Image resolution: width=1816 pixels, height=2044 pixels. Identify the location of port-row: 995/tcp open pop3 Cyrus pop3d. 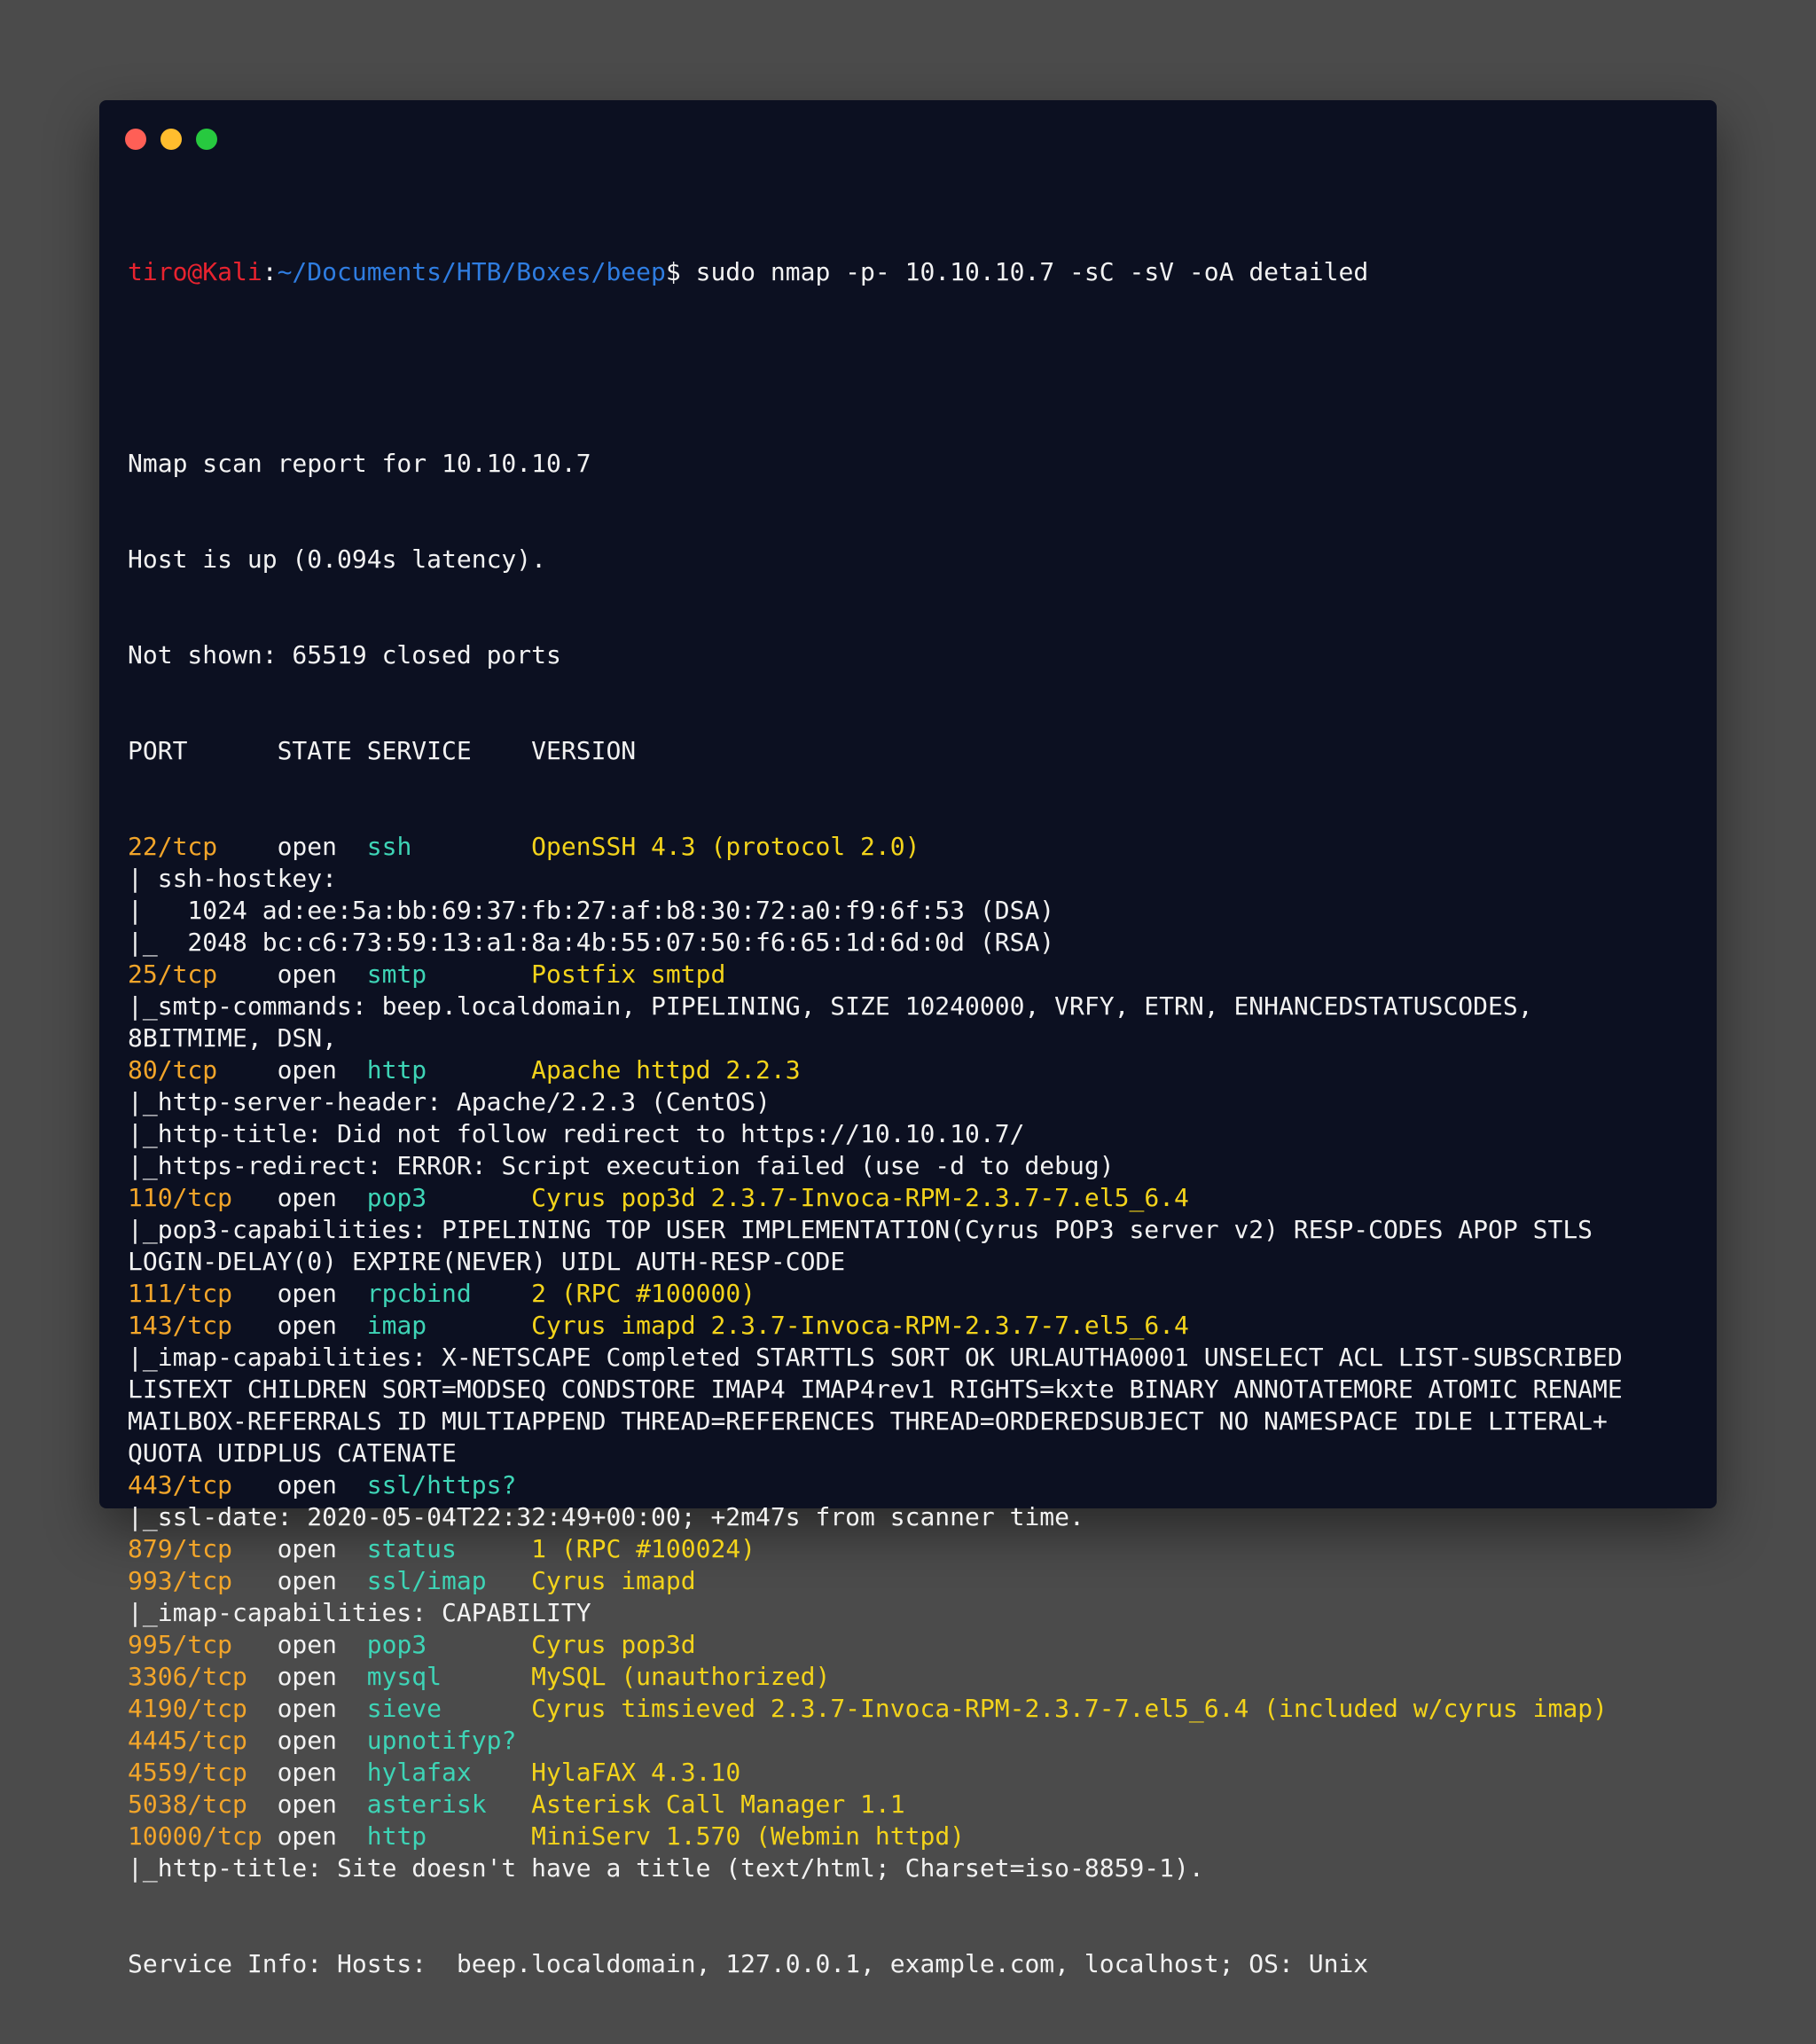
(917, 1645).